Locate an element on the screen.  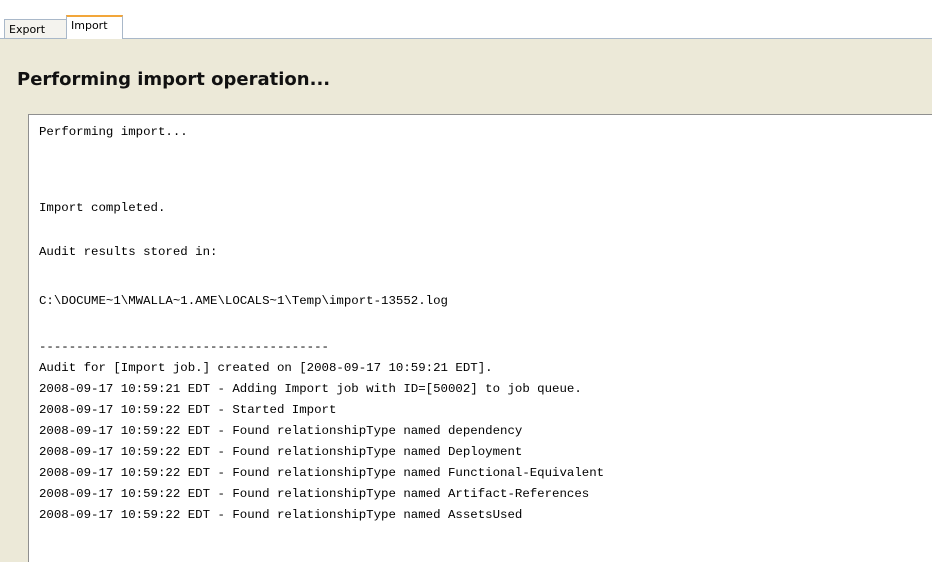
audit-line: 2008-09-17 10:59:22 EDT - Started Import is located at coordinates (188, 410).